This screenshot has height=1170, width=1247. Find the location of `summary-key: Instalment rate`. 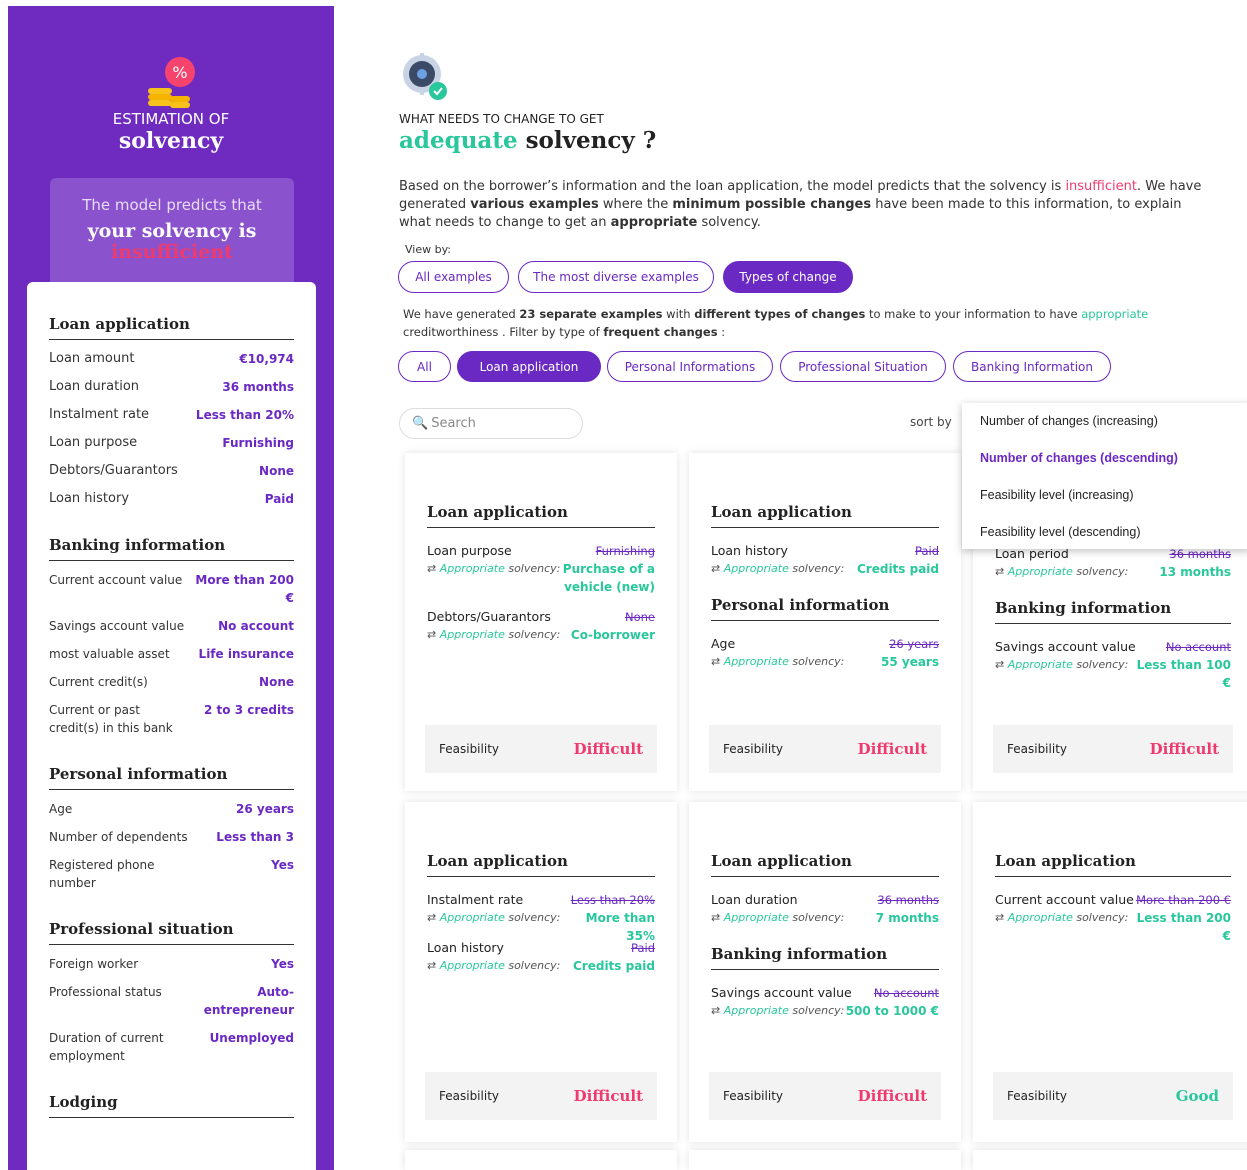

summary-key: Instalment rate is located at coordinates (99, 414).